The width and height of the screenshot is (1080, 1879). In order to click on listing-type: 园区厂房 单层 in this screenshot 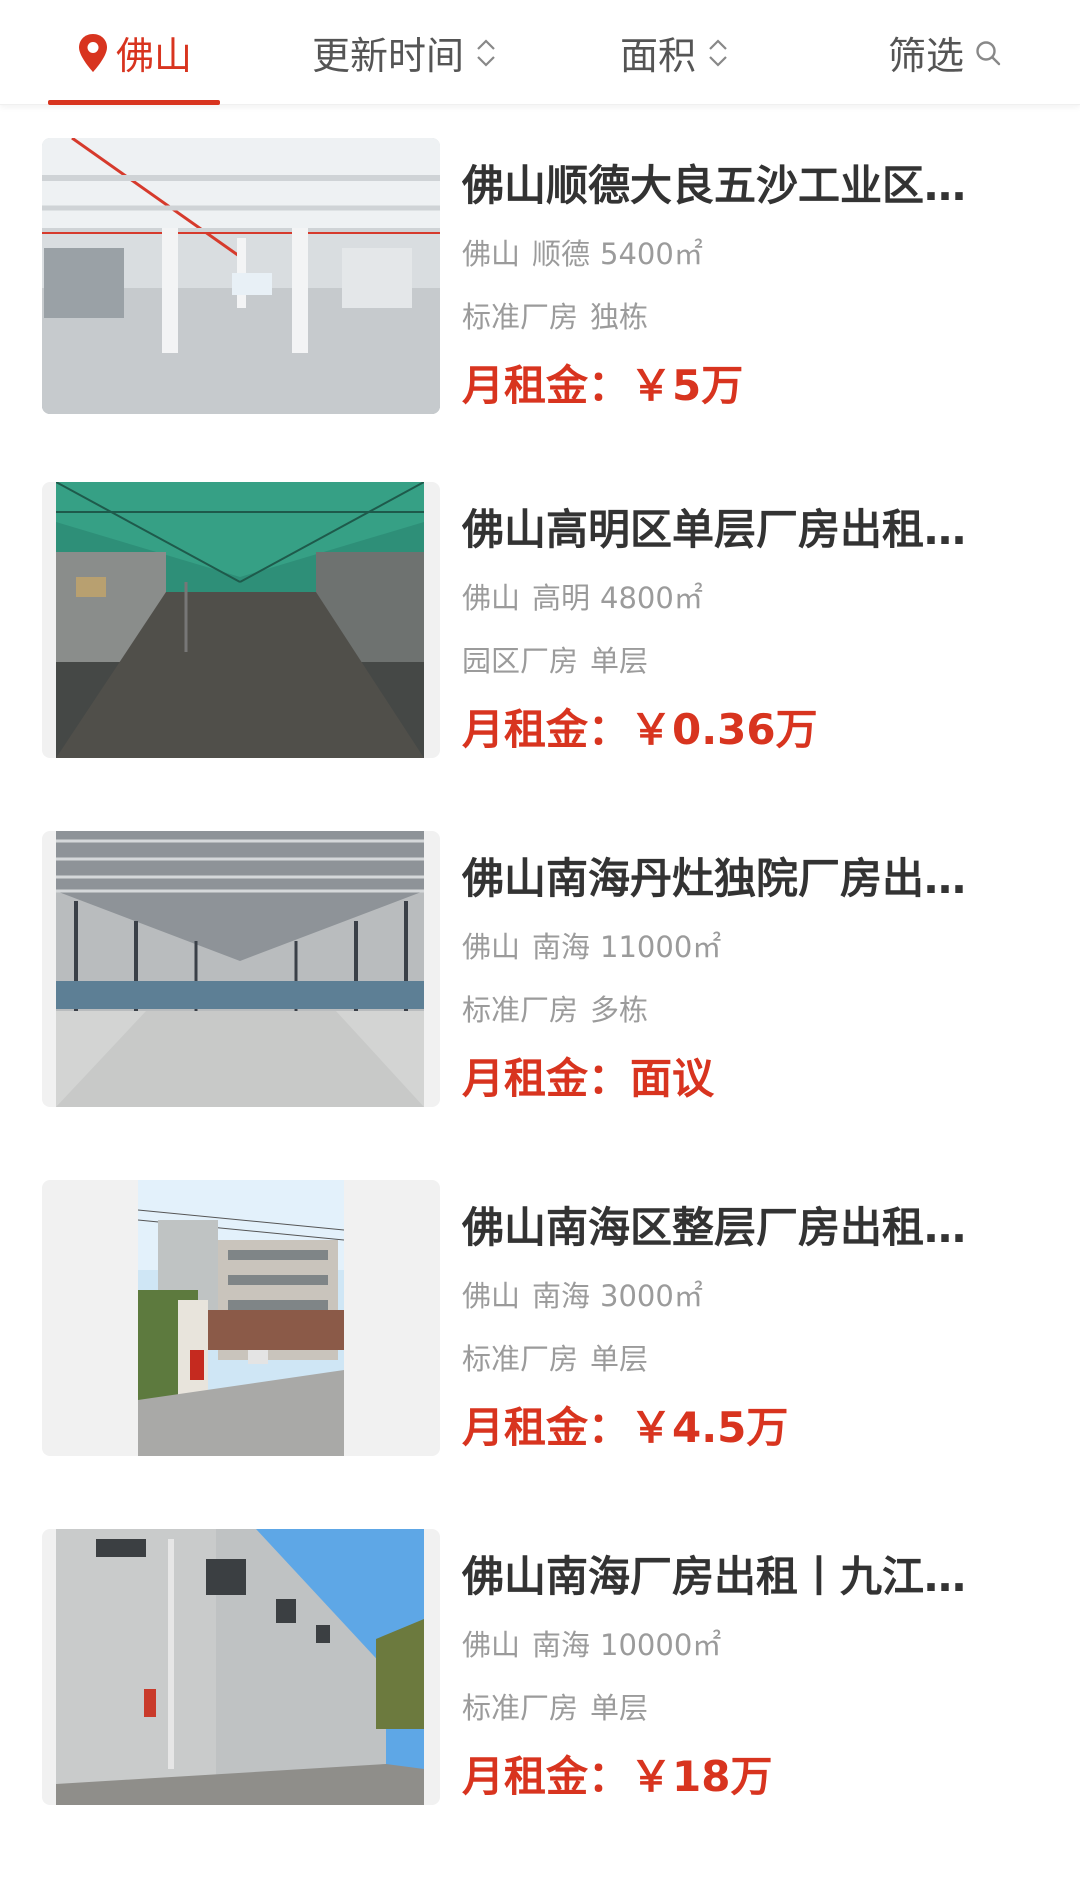, I will do `click(742, 661)`.